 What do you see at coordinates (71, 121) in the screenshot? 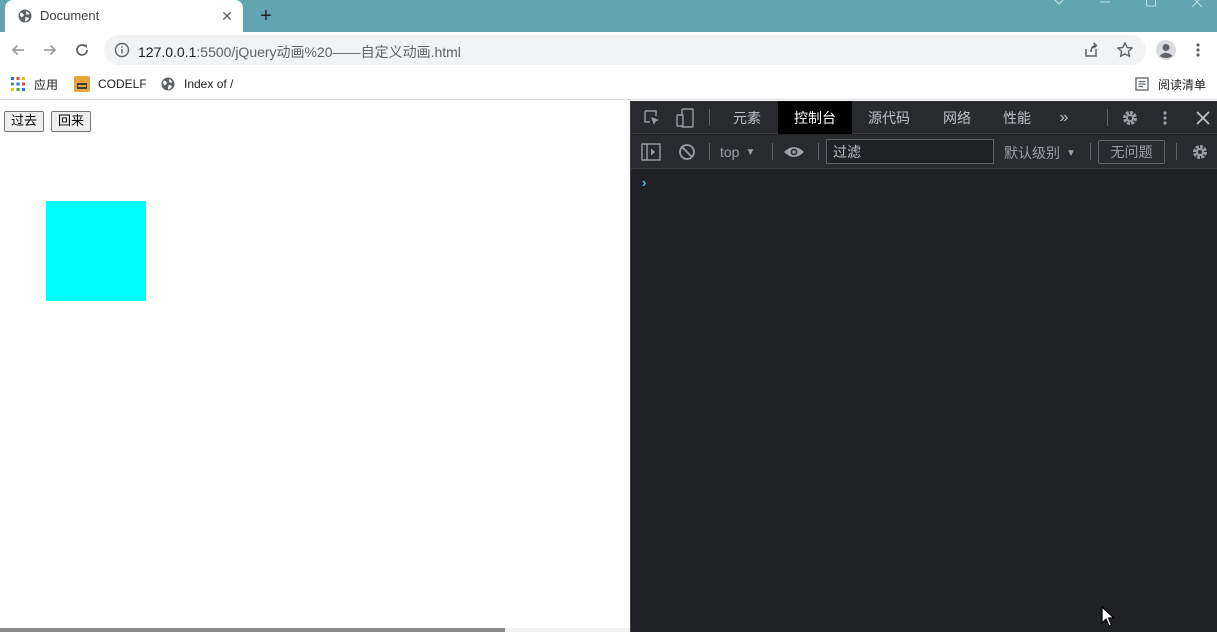
I see `back-button-page: 回来` at bounding box center [71, 121].